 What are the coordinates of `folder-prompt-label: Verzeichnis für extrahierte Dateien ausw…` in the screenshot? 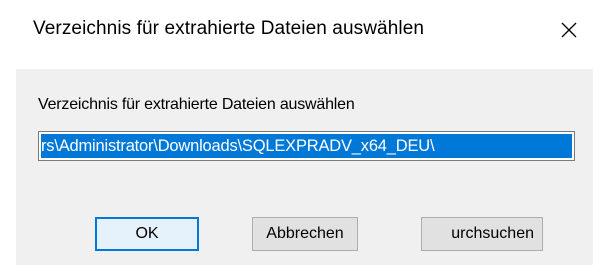 It's located at (196, 104).